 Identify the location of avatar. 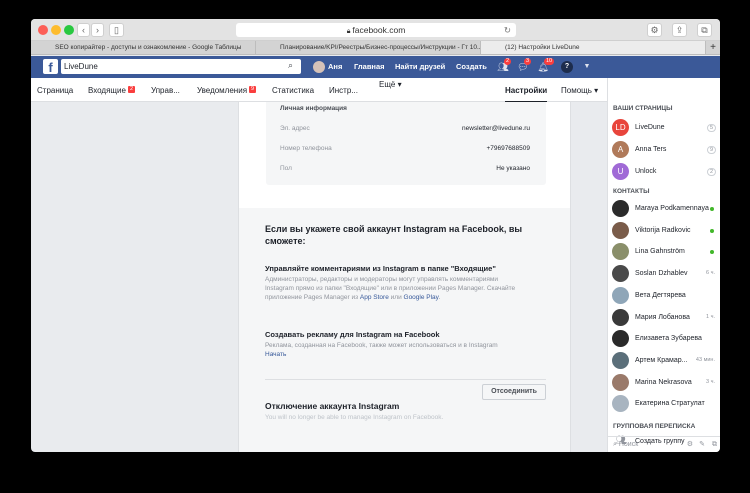
(319, 67).